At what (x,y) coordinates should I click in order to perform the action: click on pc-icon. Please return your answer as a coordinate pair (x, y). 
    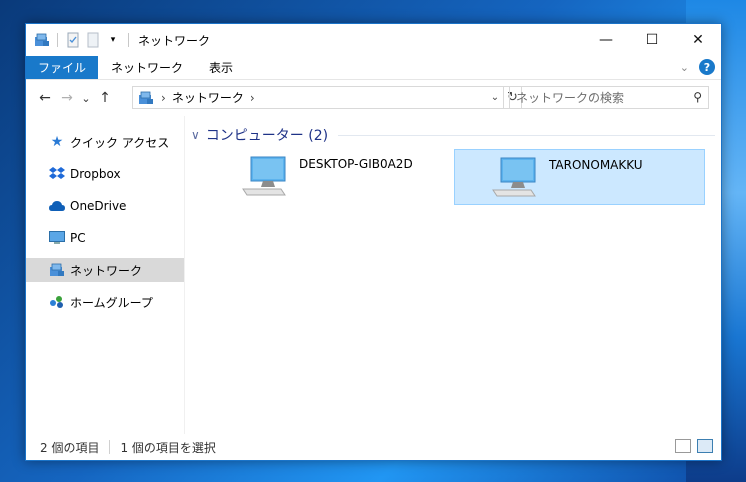
    Looking at the image, I should click on (57, 238).